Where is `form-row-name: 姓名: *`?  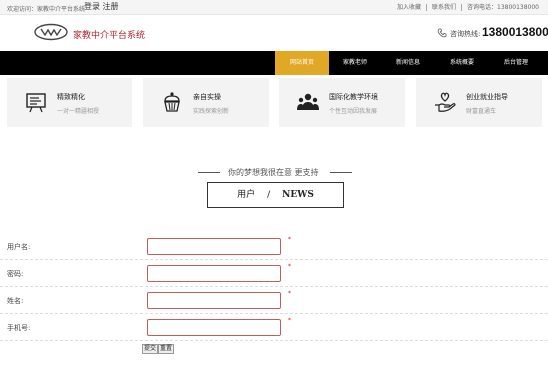 form-row-name: 姓名: * is located at coordinates (274, 300).